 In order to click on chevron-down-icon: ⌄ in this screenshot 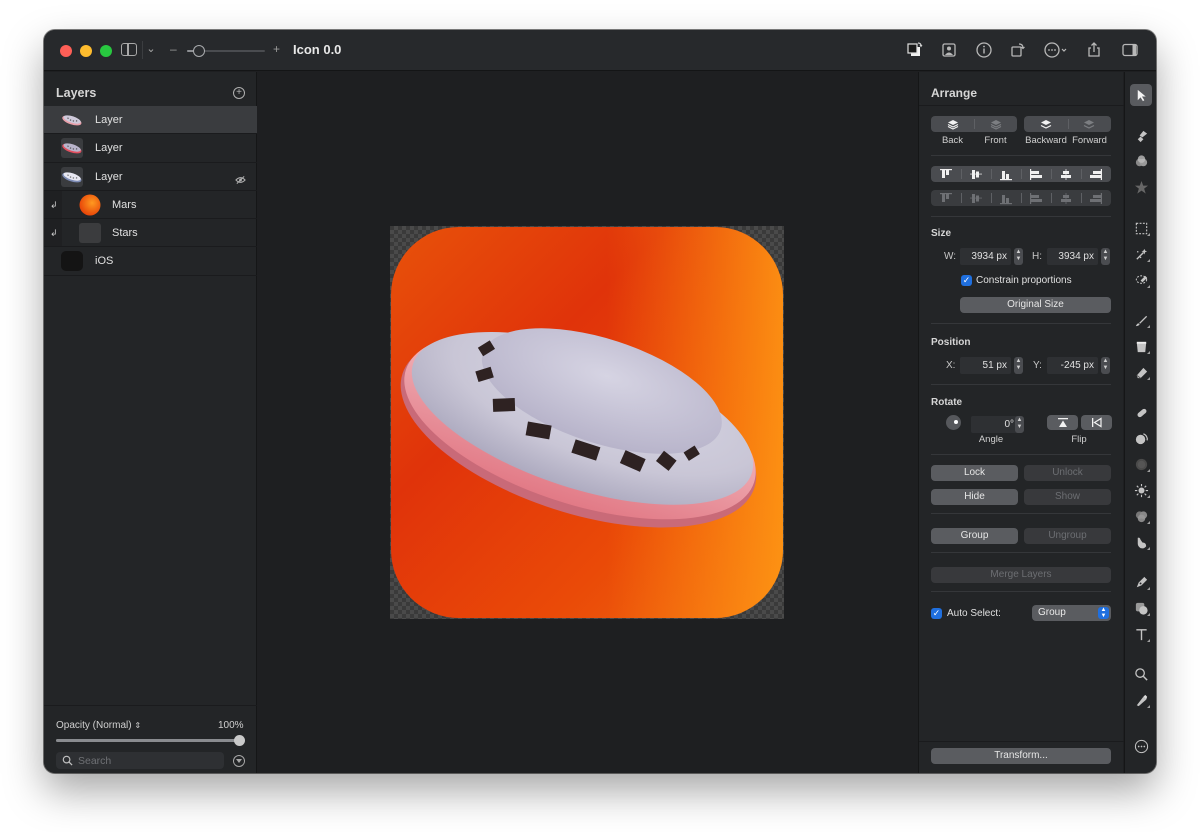, I will do `click(151, 48)`.